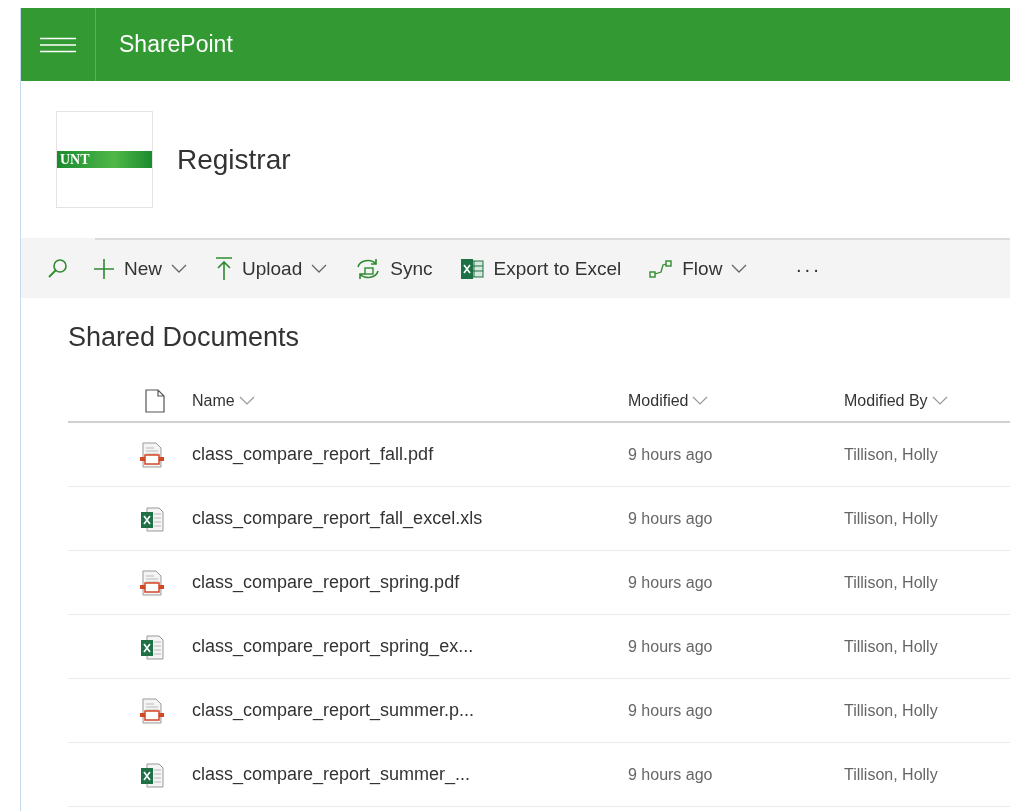 This screenshot has width=1010, height=811. Describe the element at coordinates (472, 269) in the screenshot. I see `excel-icon` at that location.